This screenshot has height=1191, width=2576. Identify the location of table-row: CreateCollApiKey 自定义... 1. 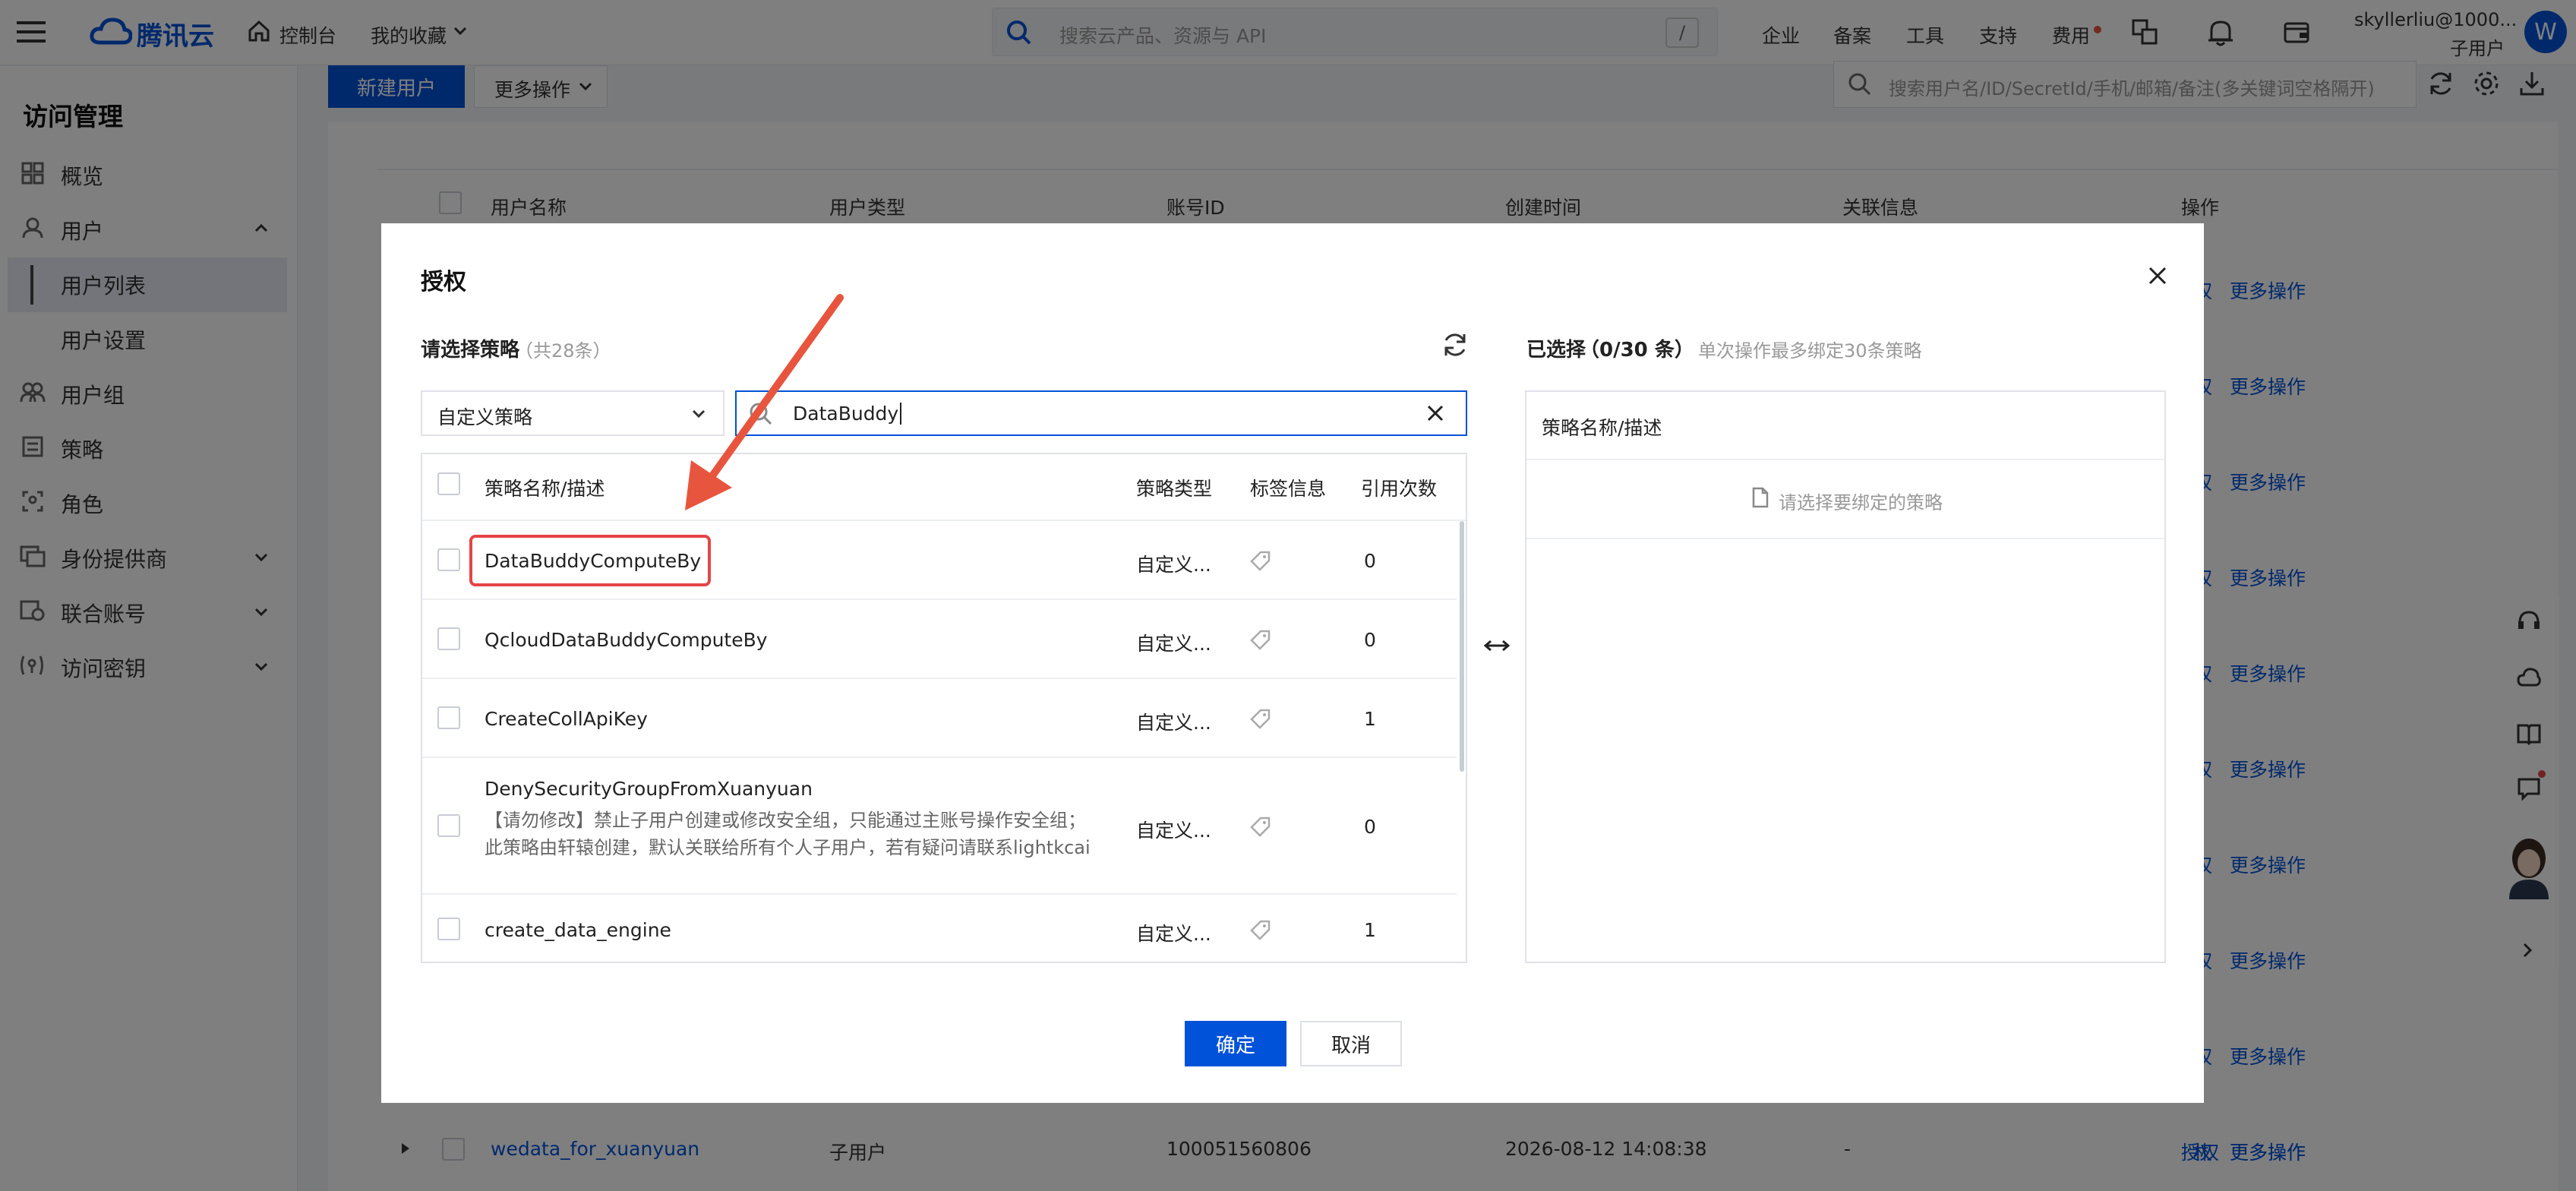
(939, 718).